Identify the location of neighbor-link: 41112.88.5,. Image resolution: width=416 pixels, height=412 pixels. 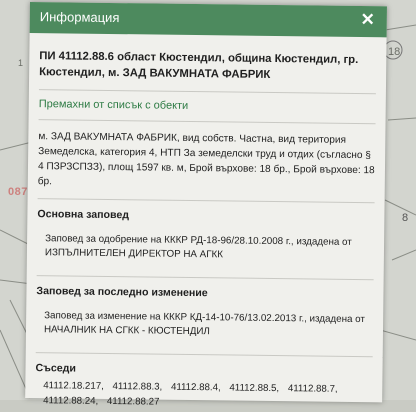
(254, 388).